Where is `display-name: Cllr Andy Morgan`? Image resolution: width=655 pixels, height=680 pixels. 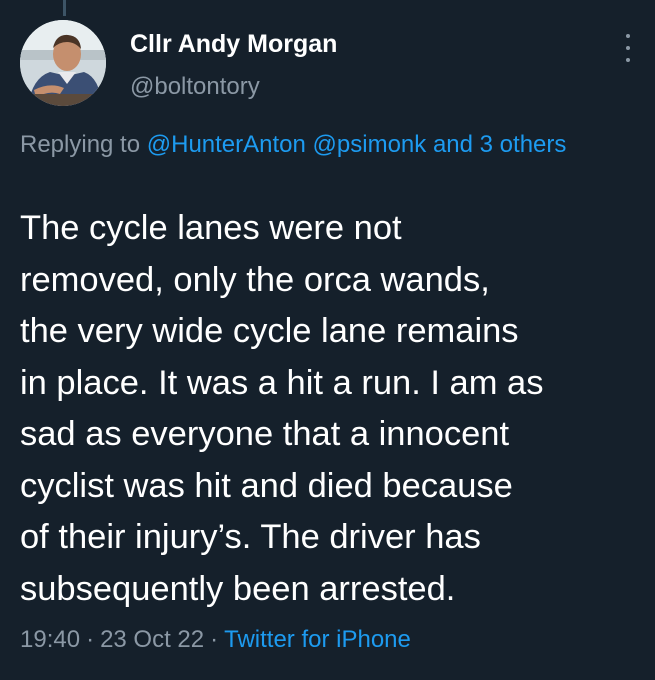
display-name: Cllr Andy Morgan is located at coordinates (233, 44).